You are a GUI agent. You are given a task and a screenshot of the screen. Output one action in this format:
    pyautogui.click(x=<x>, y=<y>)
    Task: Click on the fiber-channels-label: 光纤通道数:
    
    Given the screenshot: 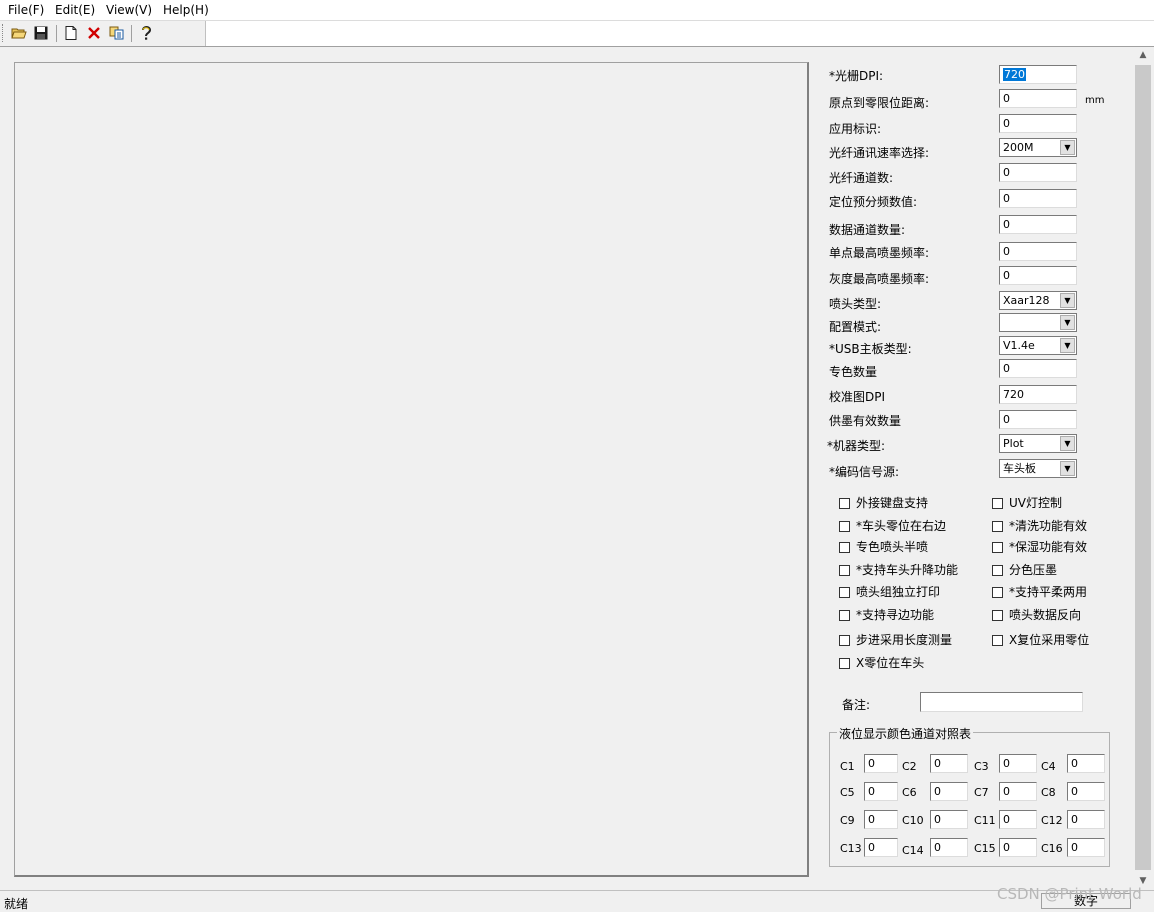 What is the action you would take?
    pyautogui.click(x=861, y=178)
    